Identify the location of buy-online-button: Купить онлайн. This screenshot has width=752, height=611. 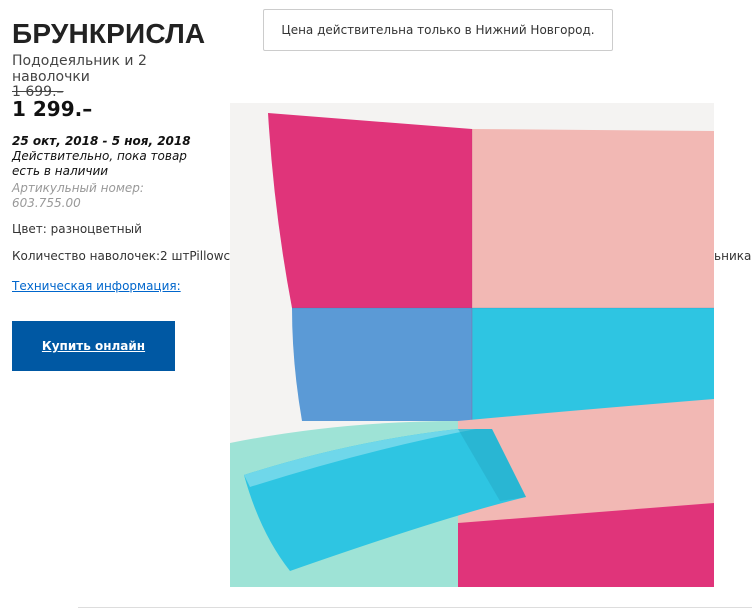
(93, 346).